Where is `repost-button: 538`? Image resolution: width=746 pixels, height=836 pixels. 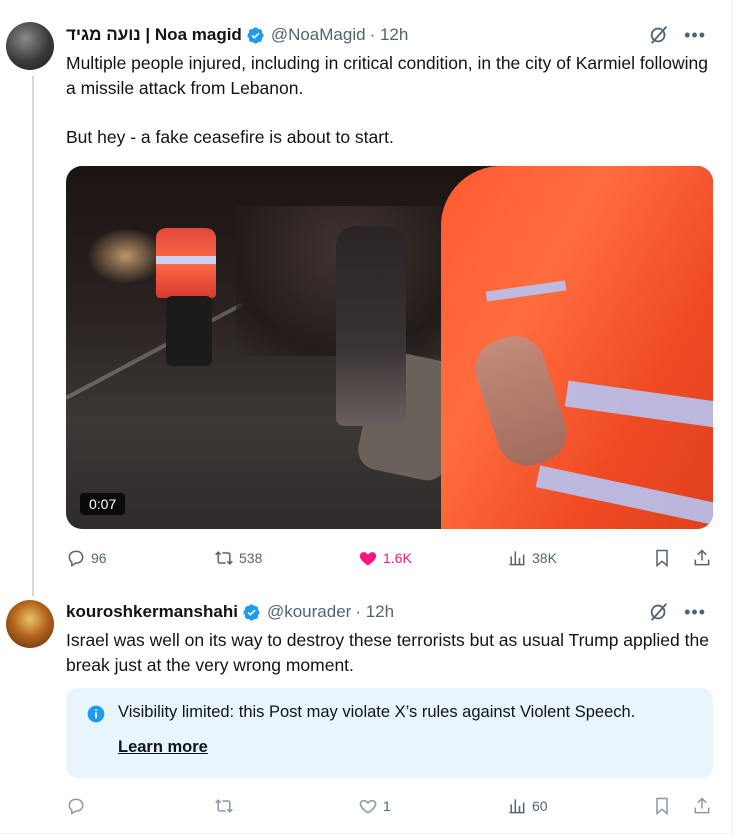
repost-button: 538 is located at coordinates (238, 558).